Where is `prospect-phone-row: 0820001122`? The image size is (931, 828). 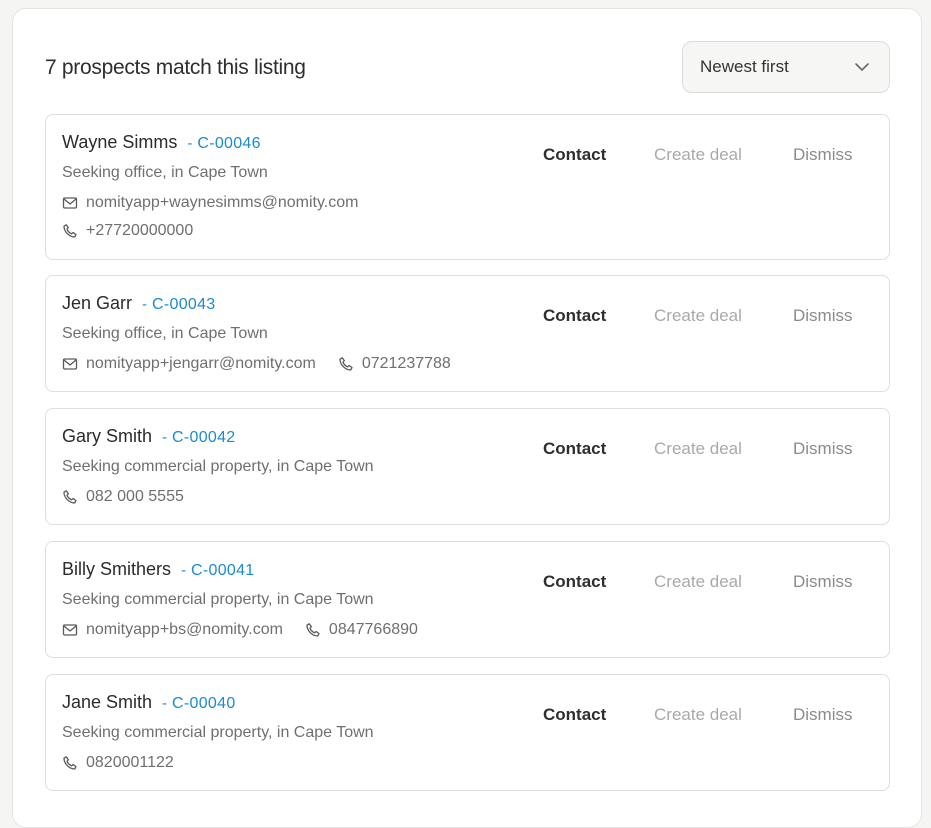 prospect-phone-row: 0820001122 is located at coordinates (129, 763).